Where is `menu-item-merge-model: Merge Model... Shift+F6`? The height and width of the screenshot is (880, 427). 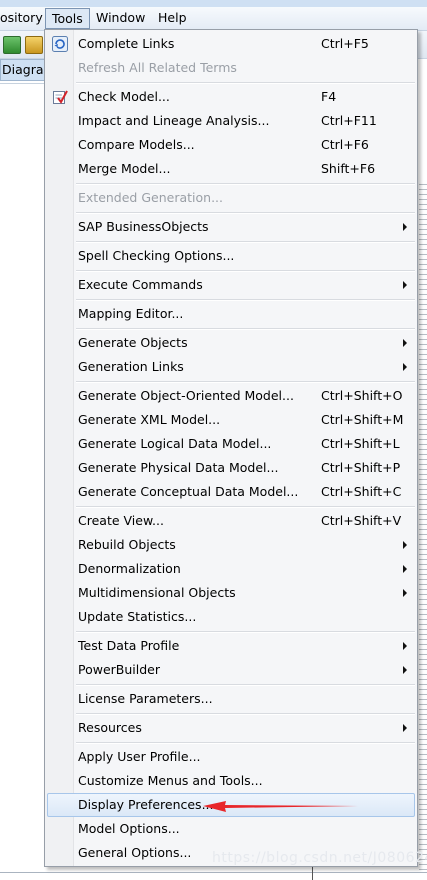 menu-item-merge-model: Merge Model... Shift+F6 is located at coordinates (231, 169).